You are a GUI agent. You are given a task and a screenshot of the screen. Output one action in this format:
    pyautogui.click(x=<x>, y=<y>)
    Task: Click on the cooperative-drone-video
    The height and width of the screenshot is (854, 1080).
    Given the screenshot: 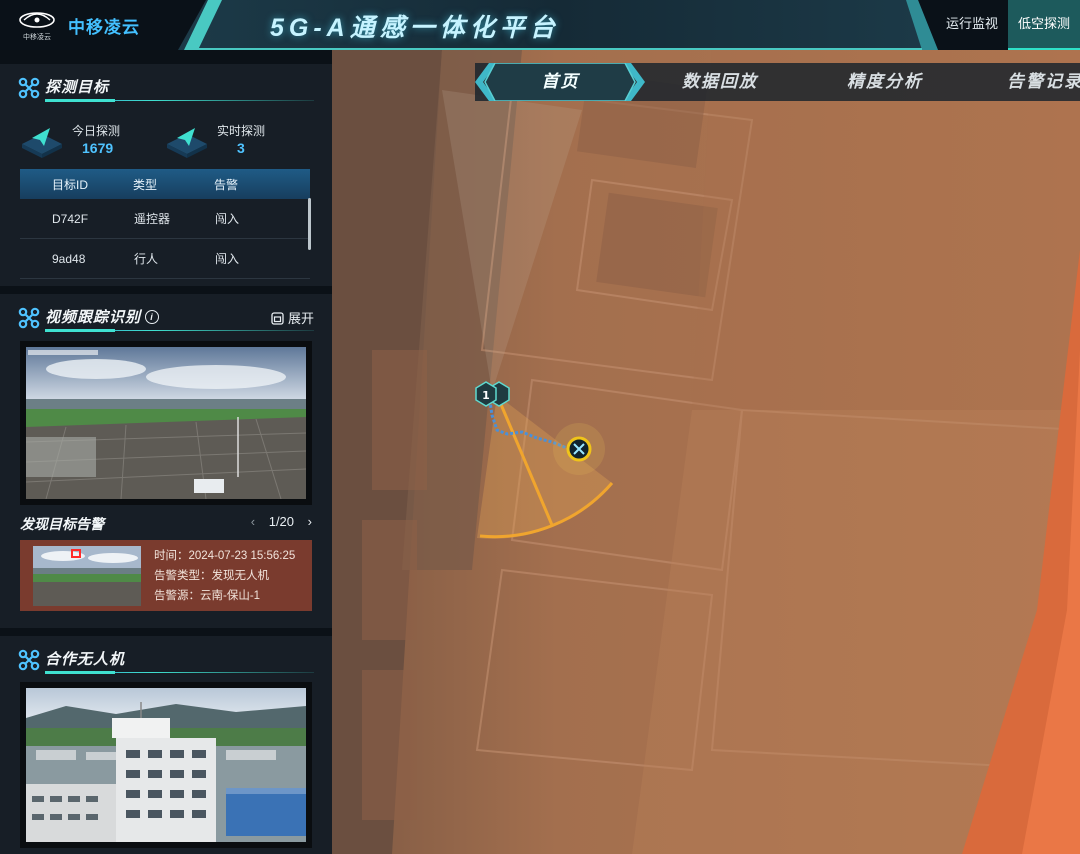 What is the action you would take?
    pyautogui.click(x=166, y=765)
    